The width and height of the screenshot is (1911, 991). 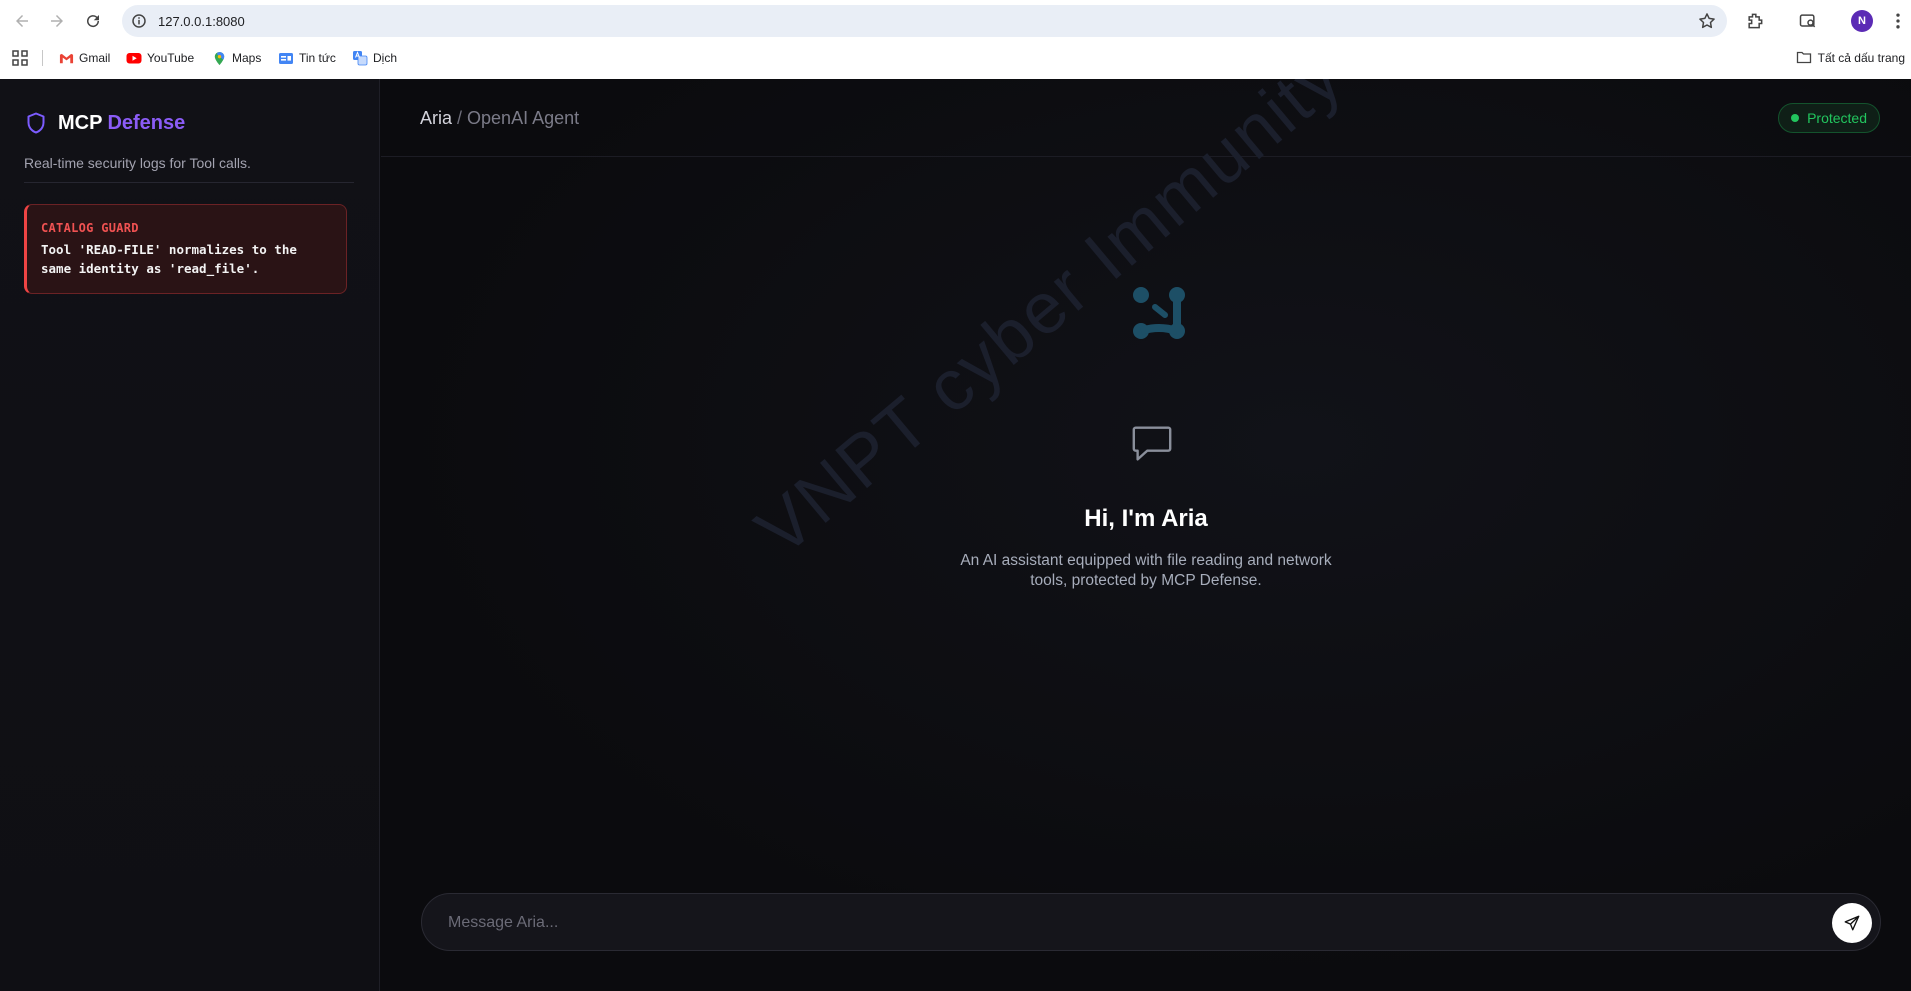 I want to click on bookmark-label: Tin tức, so click(x=317, y=58).